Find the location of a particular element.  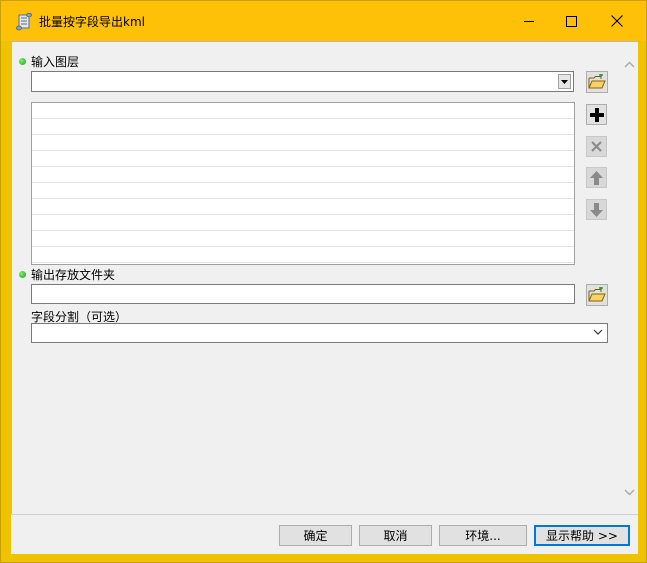

input-layer-combo is located at coordinates (302, 81).